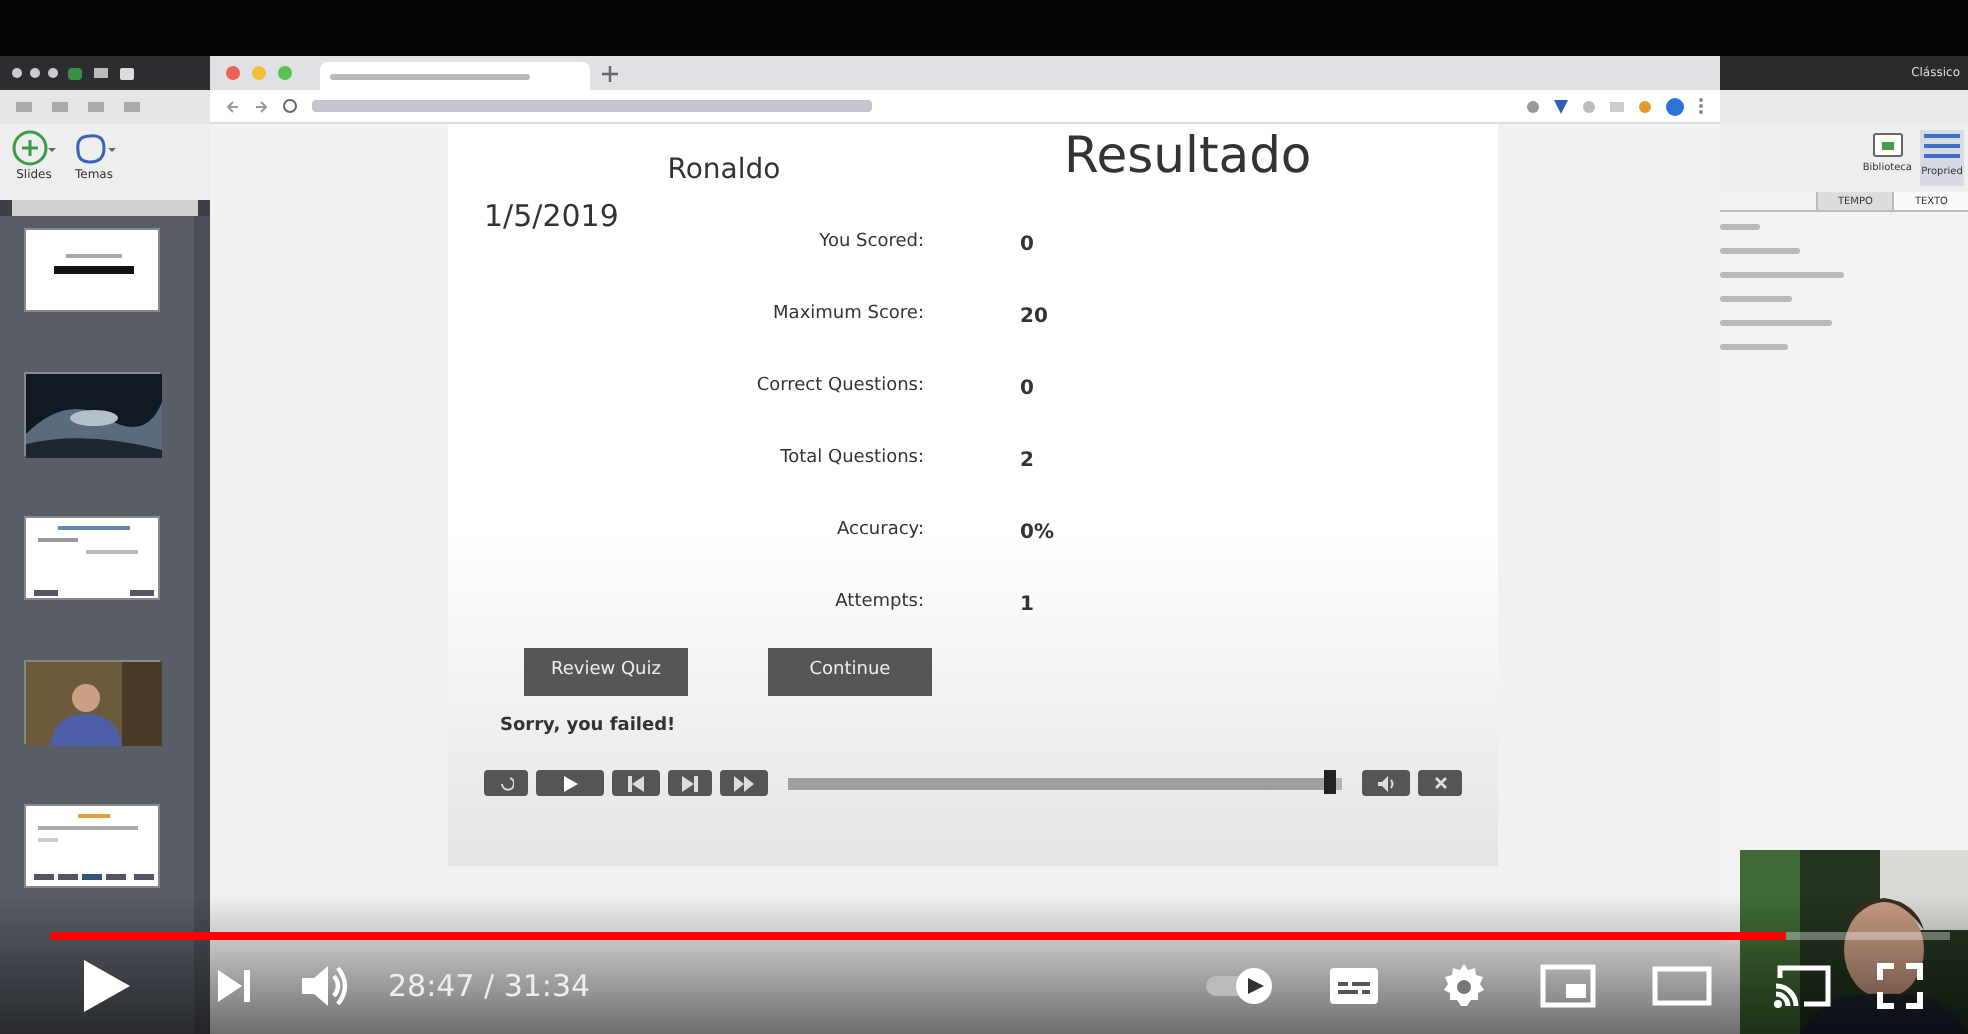 The width and height of the screenshot is (1968, 1034). Describe the element at coordinates (1330, 781) in the screenshot. I see `seek-handle` at that location.